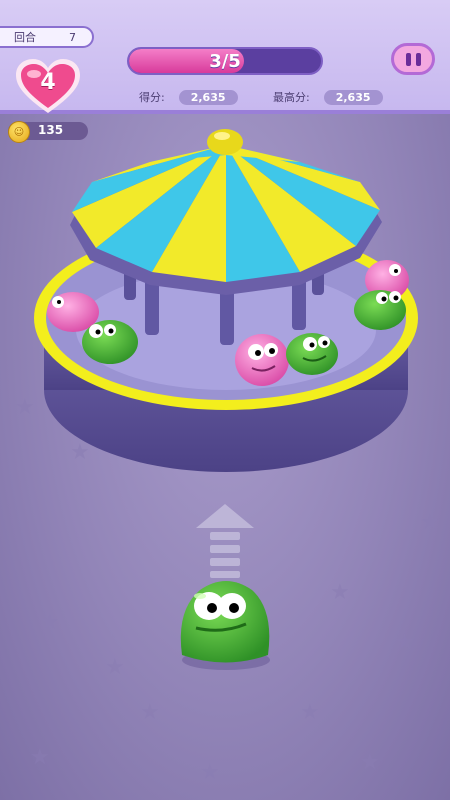 The image size is (450, 800). Describe the element at coordinates (380, 310) in the screenshot. I see `jelly-green-right` at that location.